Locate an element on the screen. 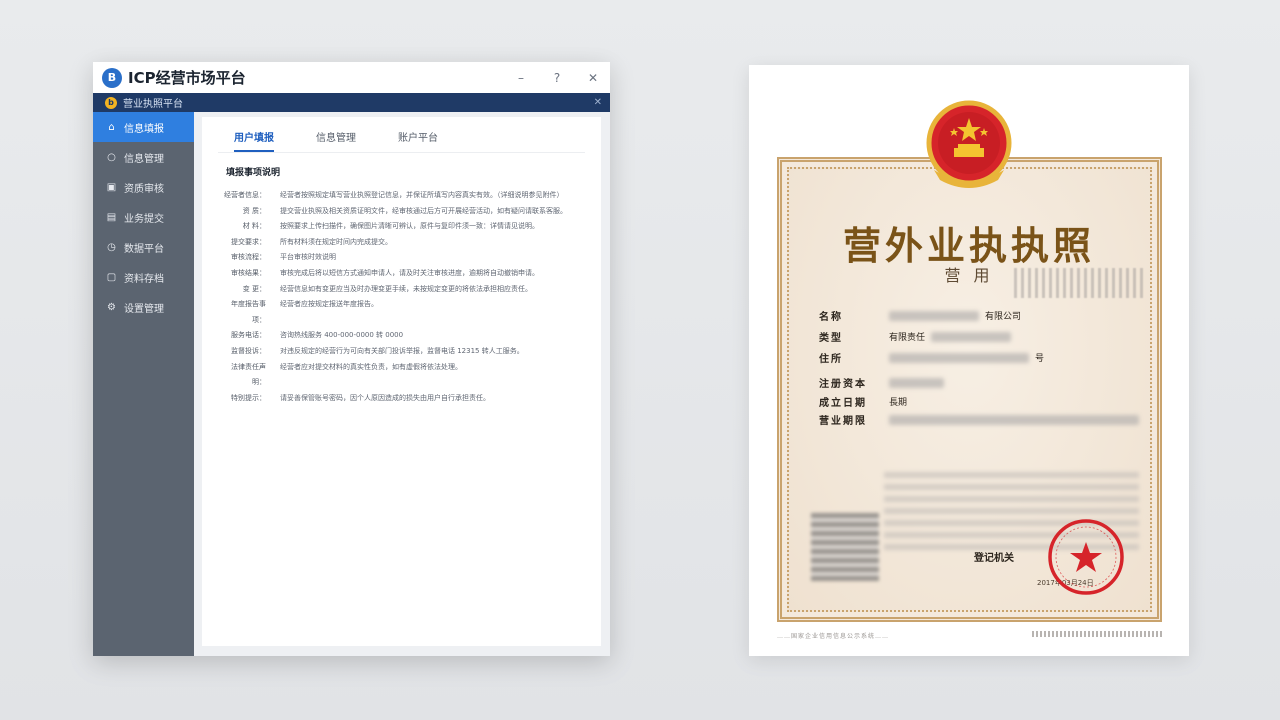 The image size is (1280, 720). info-label: 资 质： is located at coordinates (254, 210).